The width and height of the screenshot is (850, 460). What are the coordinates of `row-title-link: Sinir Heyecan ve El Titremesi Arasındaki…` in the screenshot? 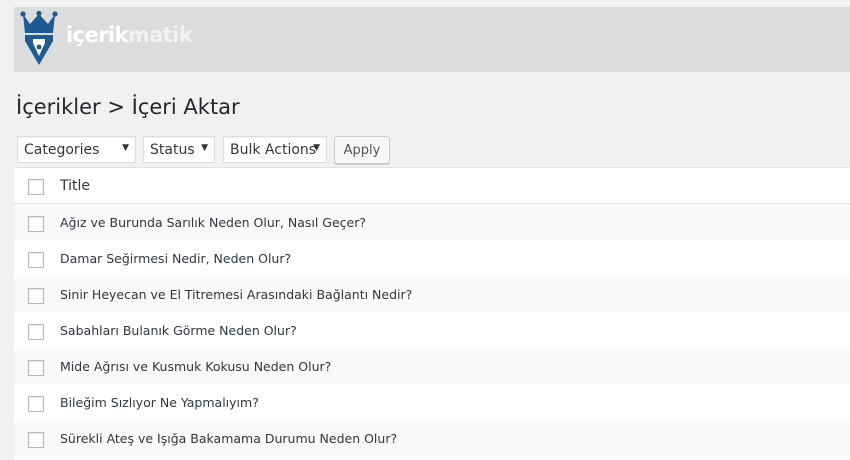 It's located at (236, 294).